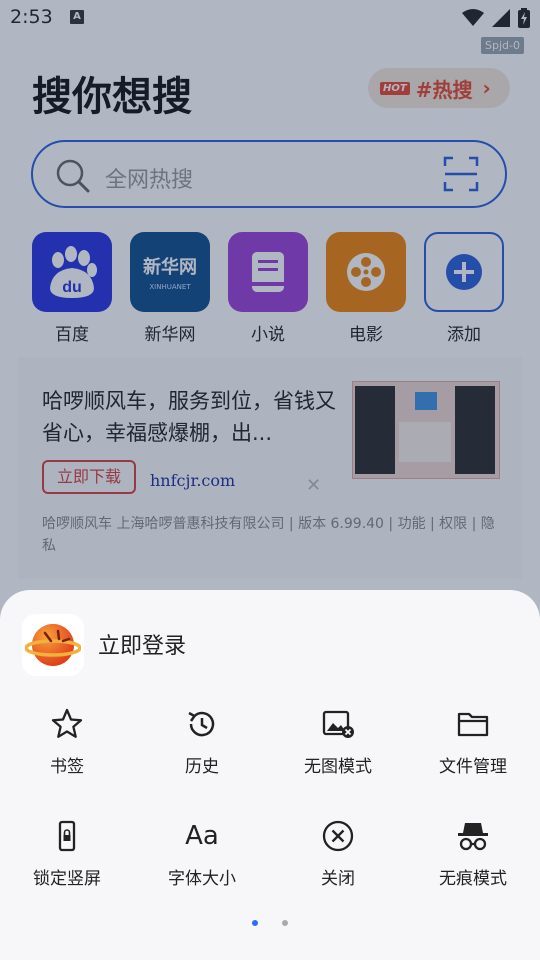 Image resolution: width=540 pixels, height=960 pixels. I want to click on menu-font-size: Aa 字体大小, so click(202, 853).